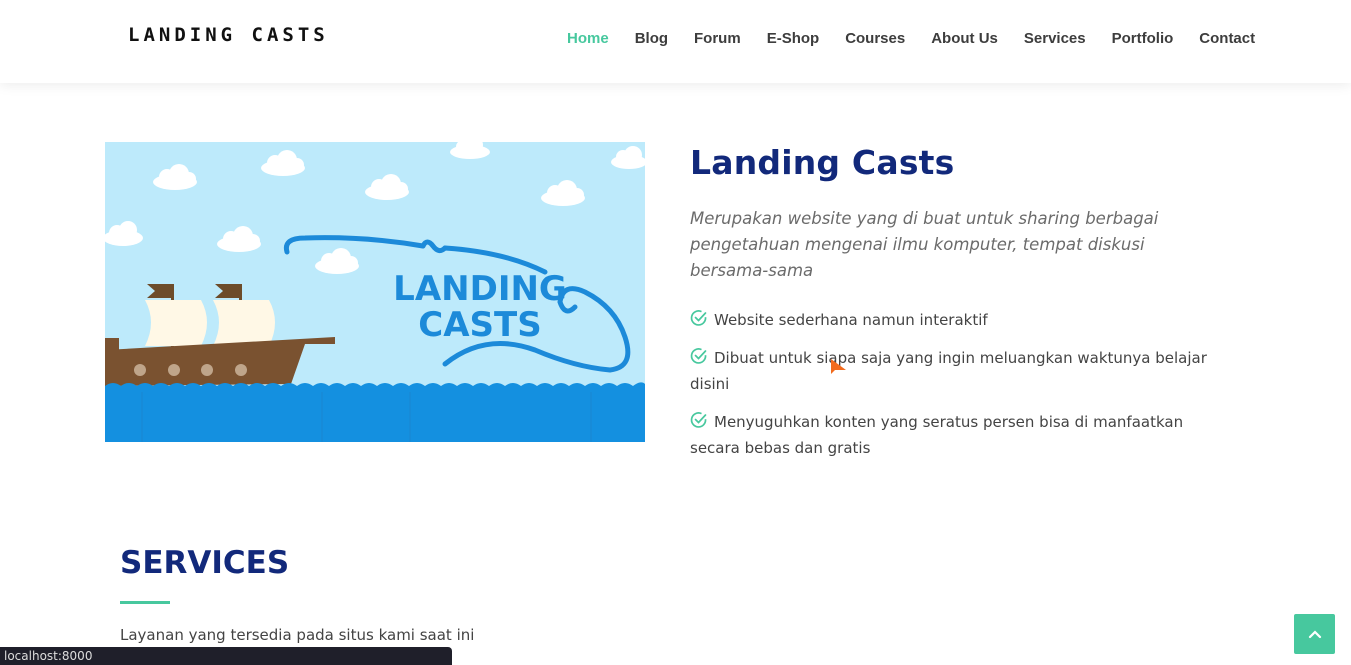  What do you see at coordinates (851, 320) in the screenshot?
I see `feature-text: Website sederhana namun interaktif` at bounding box center [851, 320].